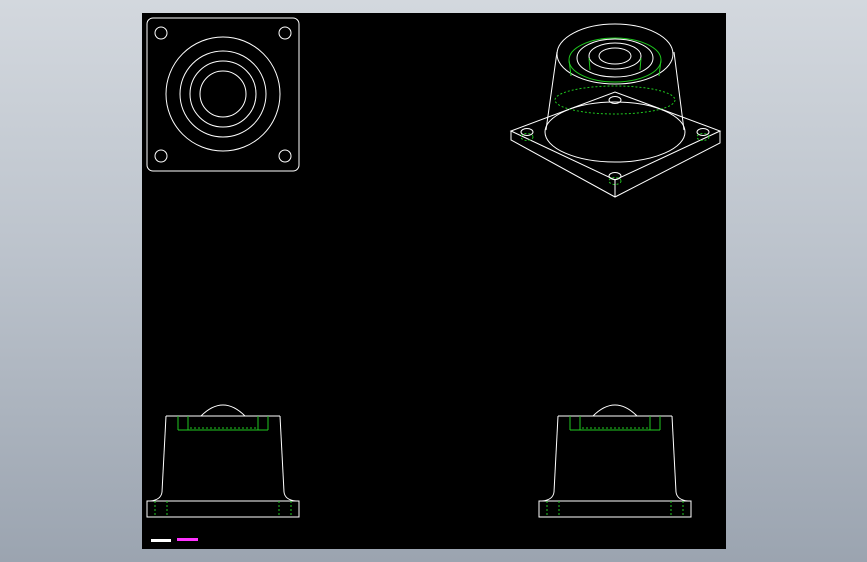 Image resolution: width=867 pixels, height=562 pixels. I want to click on iso-top-bore, so click(615, 56).